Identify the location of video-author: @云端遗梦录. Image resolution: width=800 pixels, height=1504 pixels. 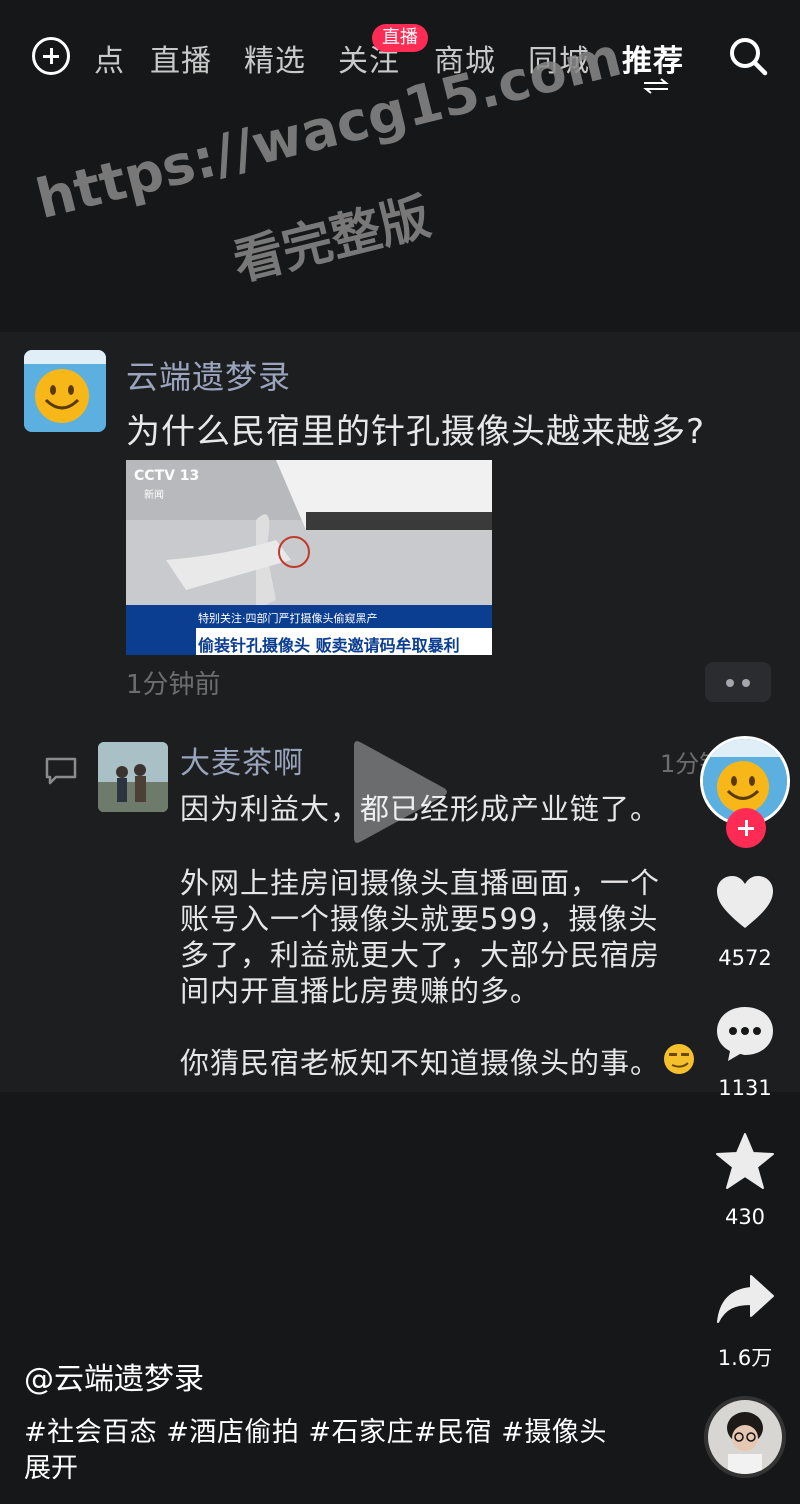
(114, 1376).